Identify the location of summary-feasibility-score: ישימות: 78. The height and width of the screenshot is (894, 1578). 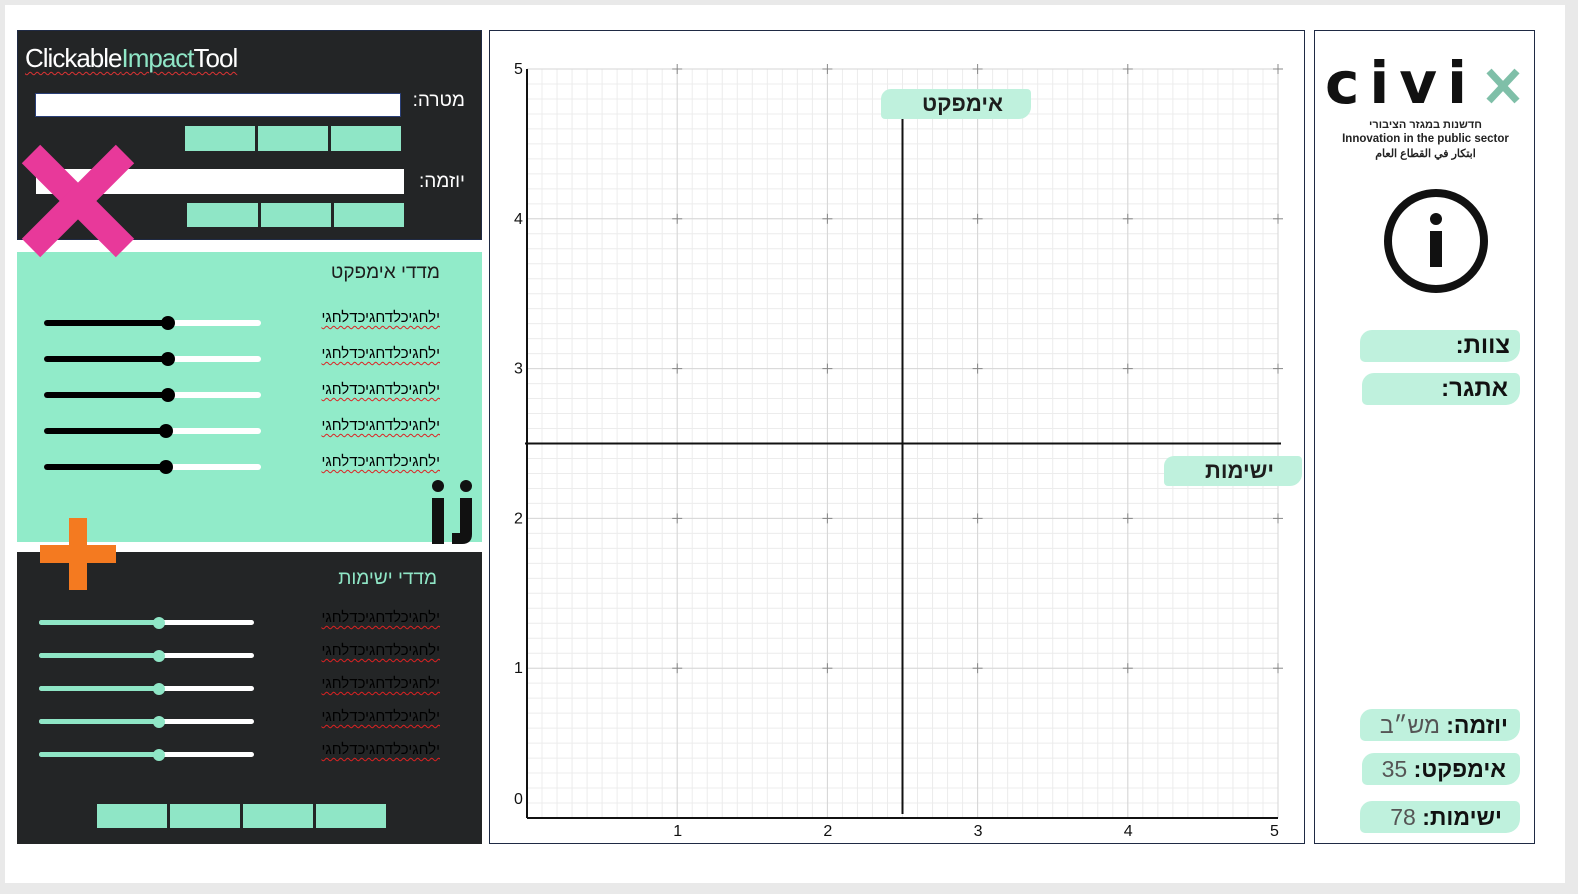
(1440, 817).